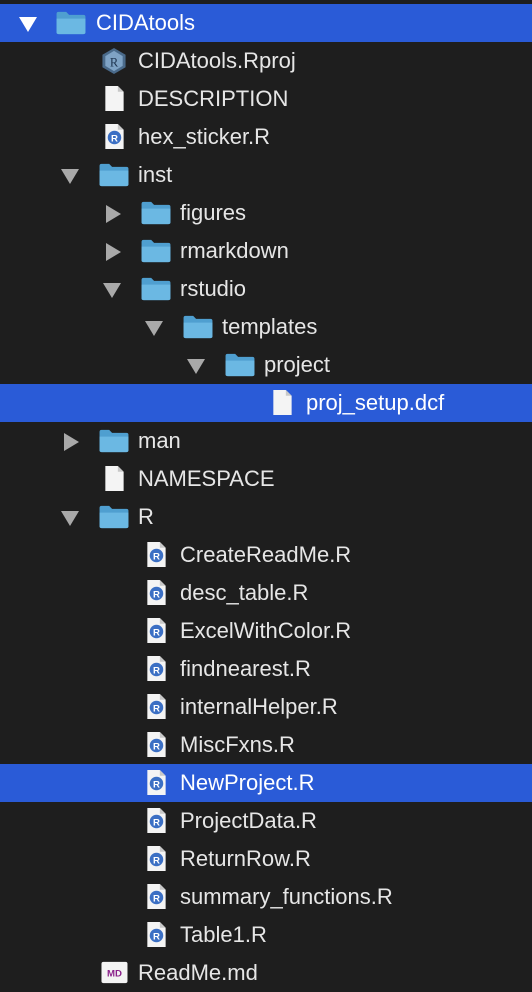  Describe the element at coordinates (146, 22) in the screenshot. I see `tree-item-label: CIDAtools` at that location.